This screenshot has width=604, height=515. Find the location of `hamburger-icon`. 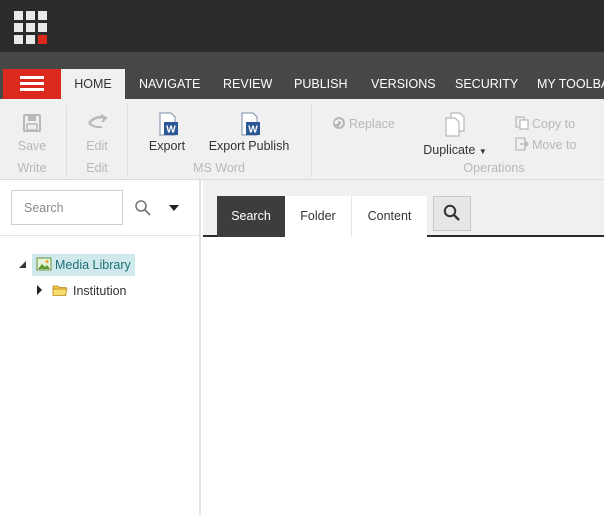

hamburger-icon is located at coordinates (32, 77).